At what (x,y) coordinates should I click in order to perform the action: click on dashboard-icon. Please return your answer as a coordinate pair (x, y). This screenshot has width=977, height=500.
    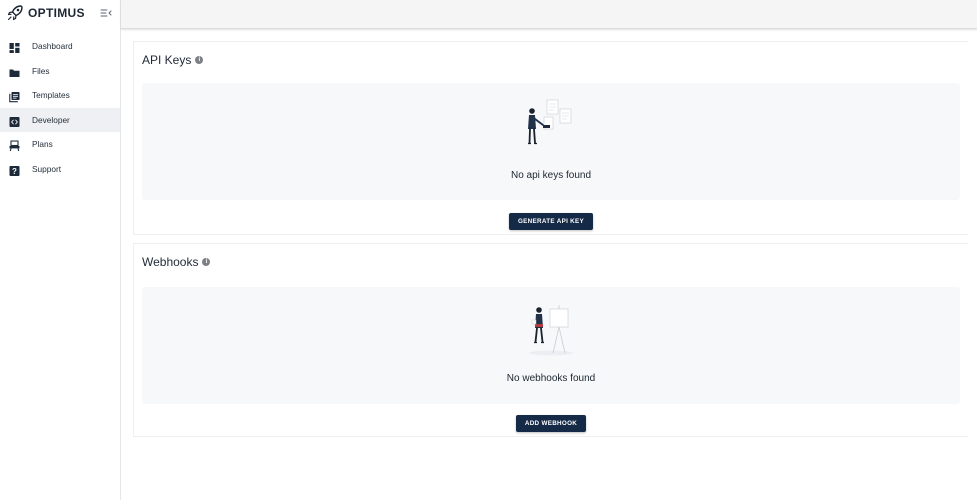
    Looking at the image, I should click on (14, 47).